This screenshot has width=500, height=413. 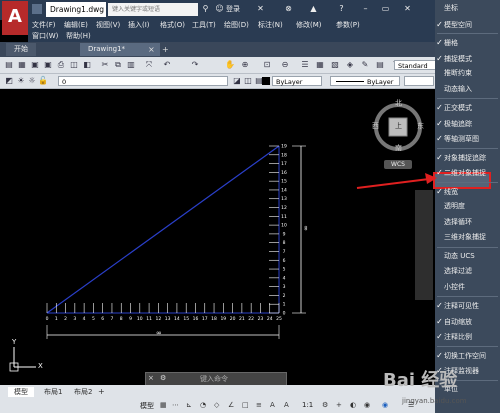 What do you see at coordinates (195, 65) in the screenshot?
I see `redo-icon: ↷` at bounding box center [195, 65].